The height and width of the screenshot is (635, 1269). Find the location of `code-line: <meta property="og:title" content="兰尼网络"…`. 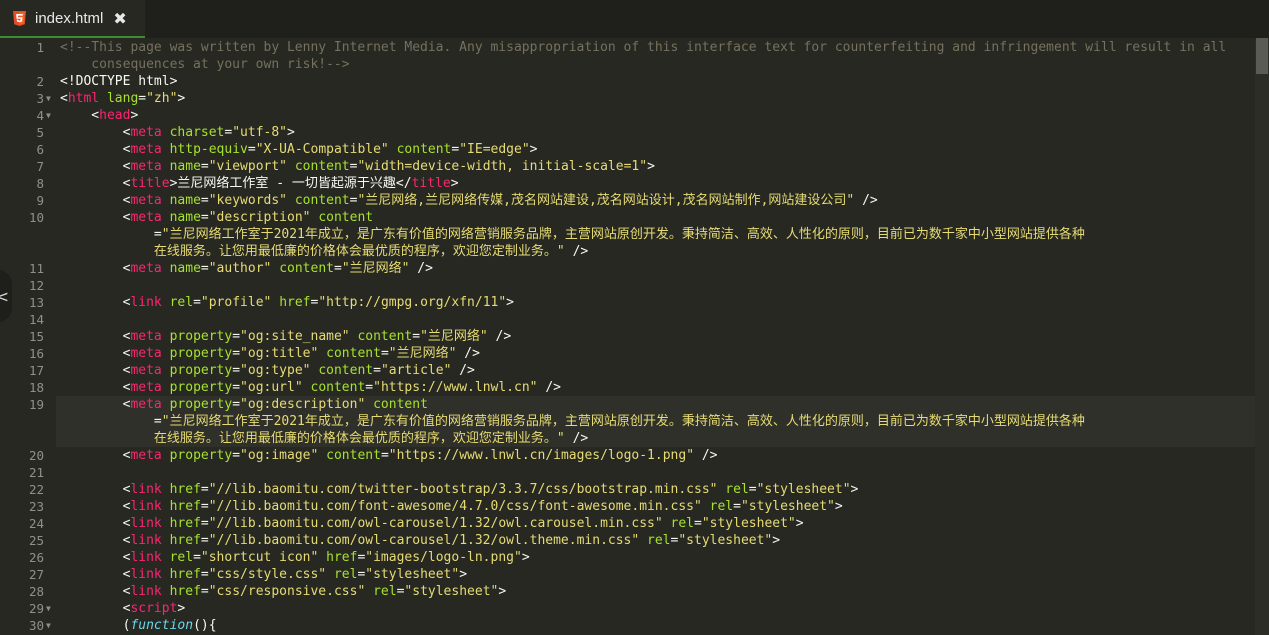

code-line: <meta property="og:title" content="兰尼网络"… is located at coordinates (655, 353).